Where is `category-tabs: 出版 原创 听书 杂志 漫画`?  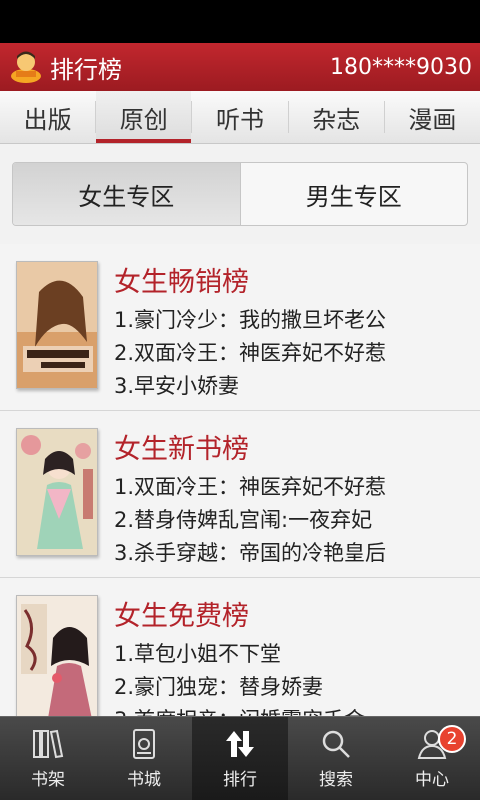 category-tabs: 出版 原创 听书 杂志 漫画 is located at coordinates (240, 117).